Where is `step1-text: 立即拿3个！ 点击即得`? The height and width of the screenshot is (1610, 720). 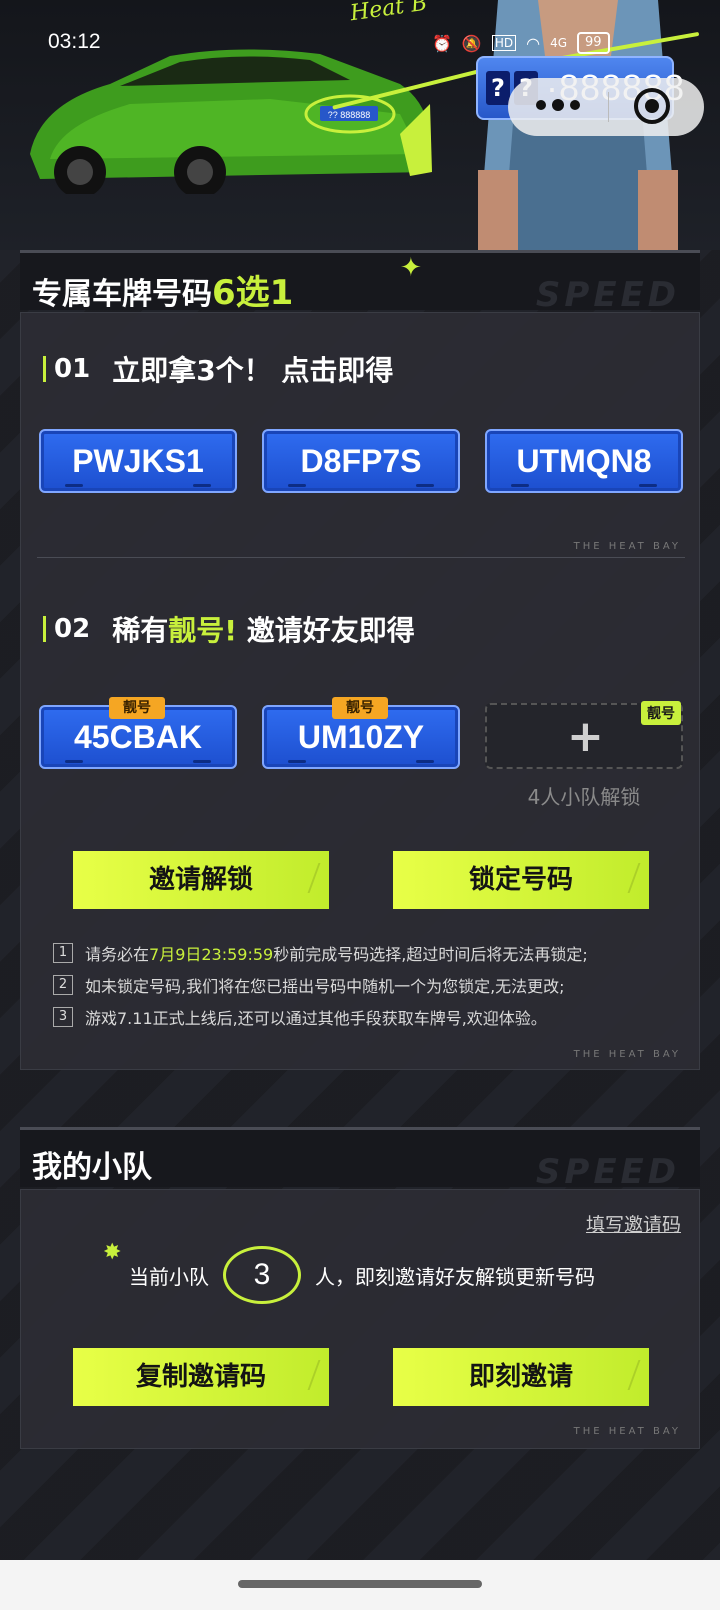 step1-text: 立即拿3个！ 点击即得 is located at coordinates (253, 370).